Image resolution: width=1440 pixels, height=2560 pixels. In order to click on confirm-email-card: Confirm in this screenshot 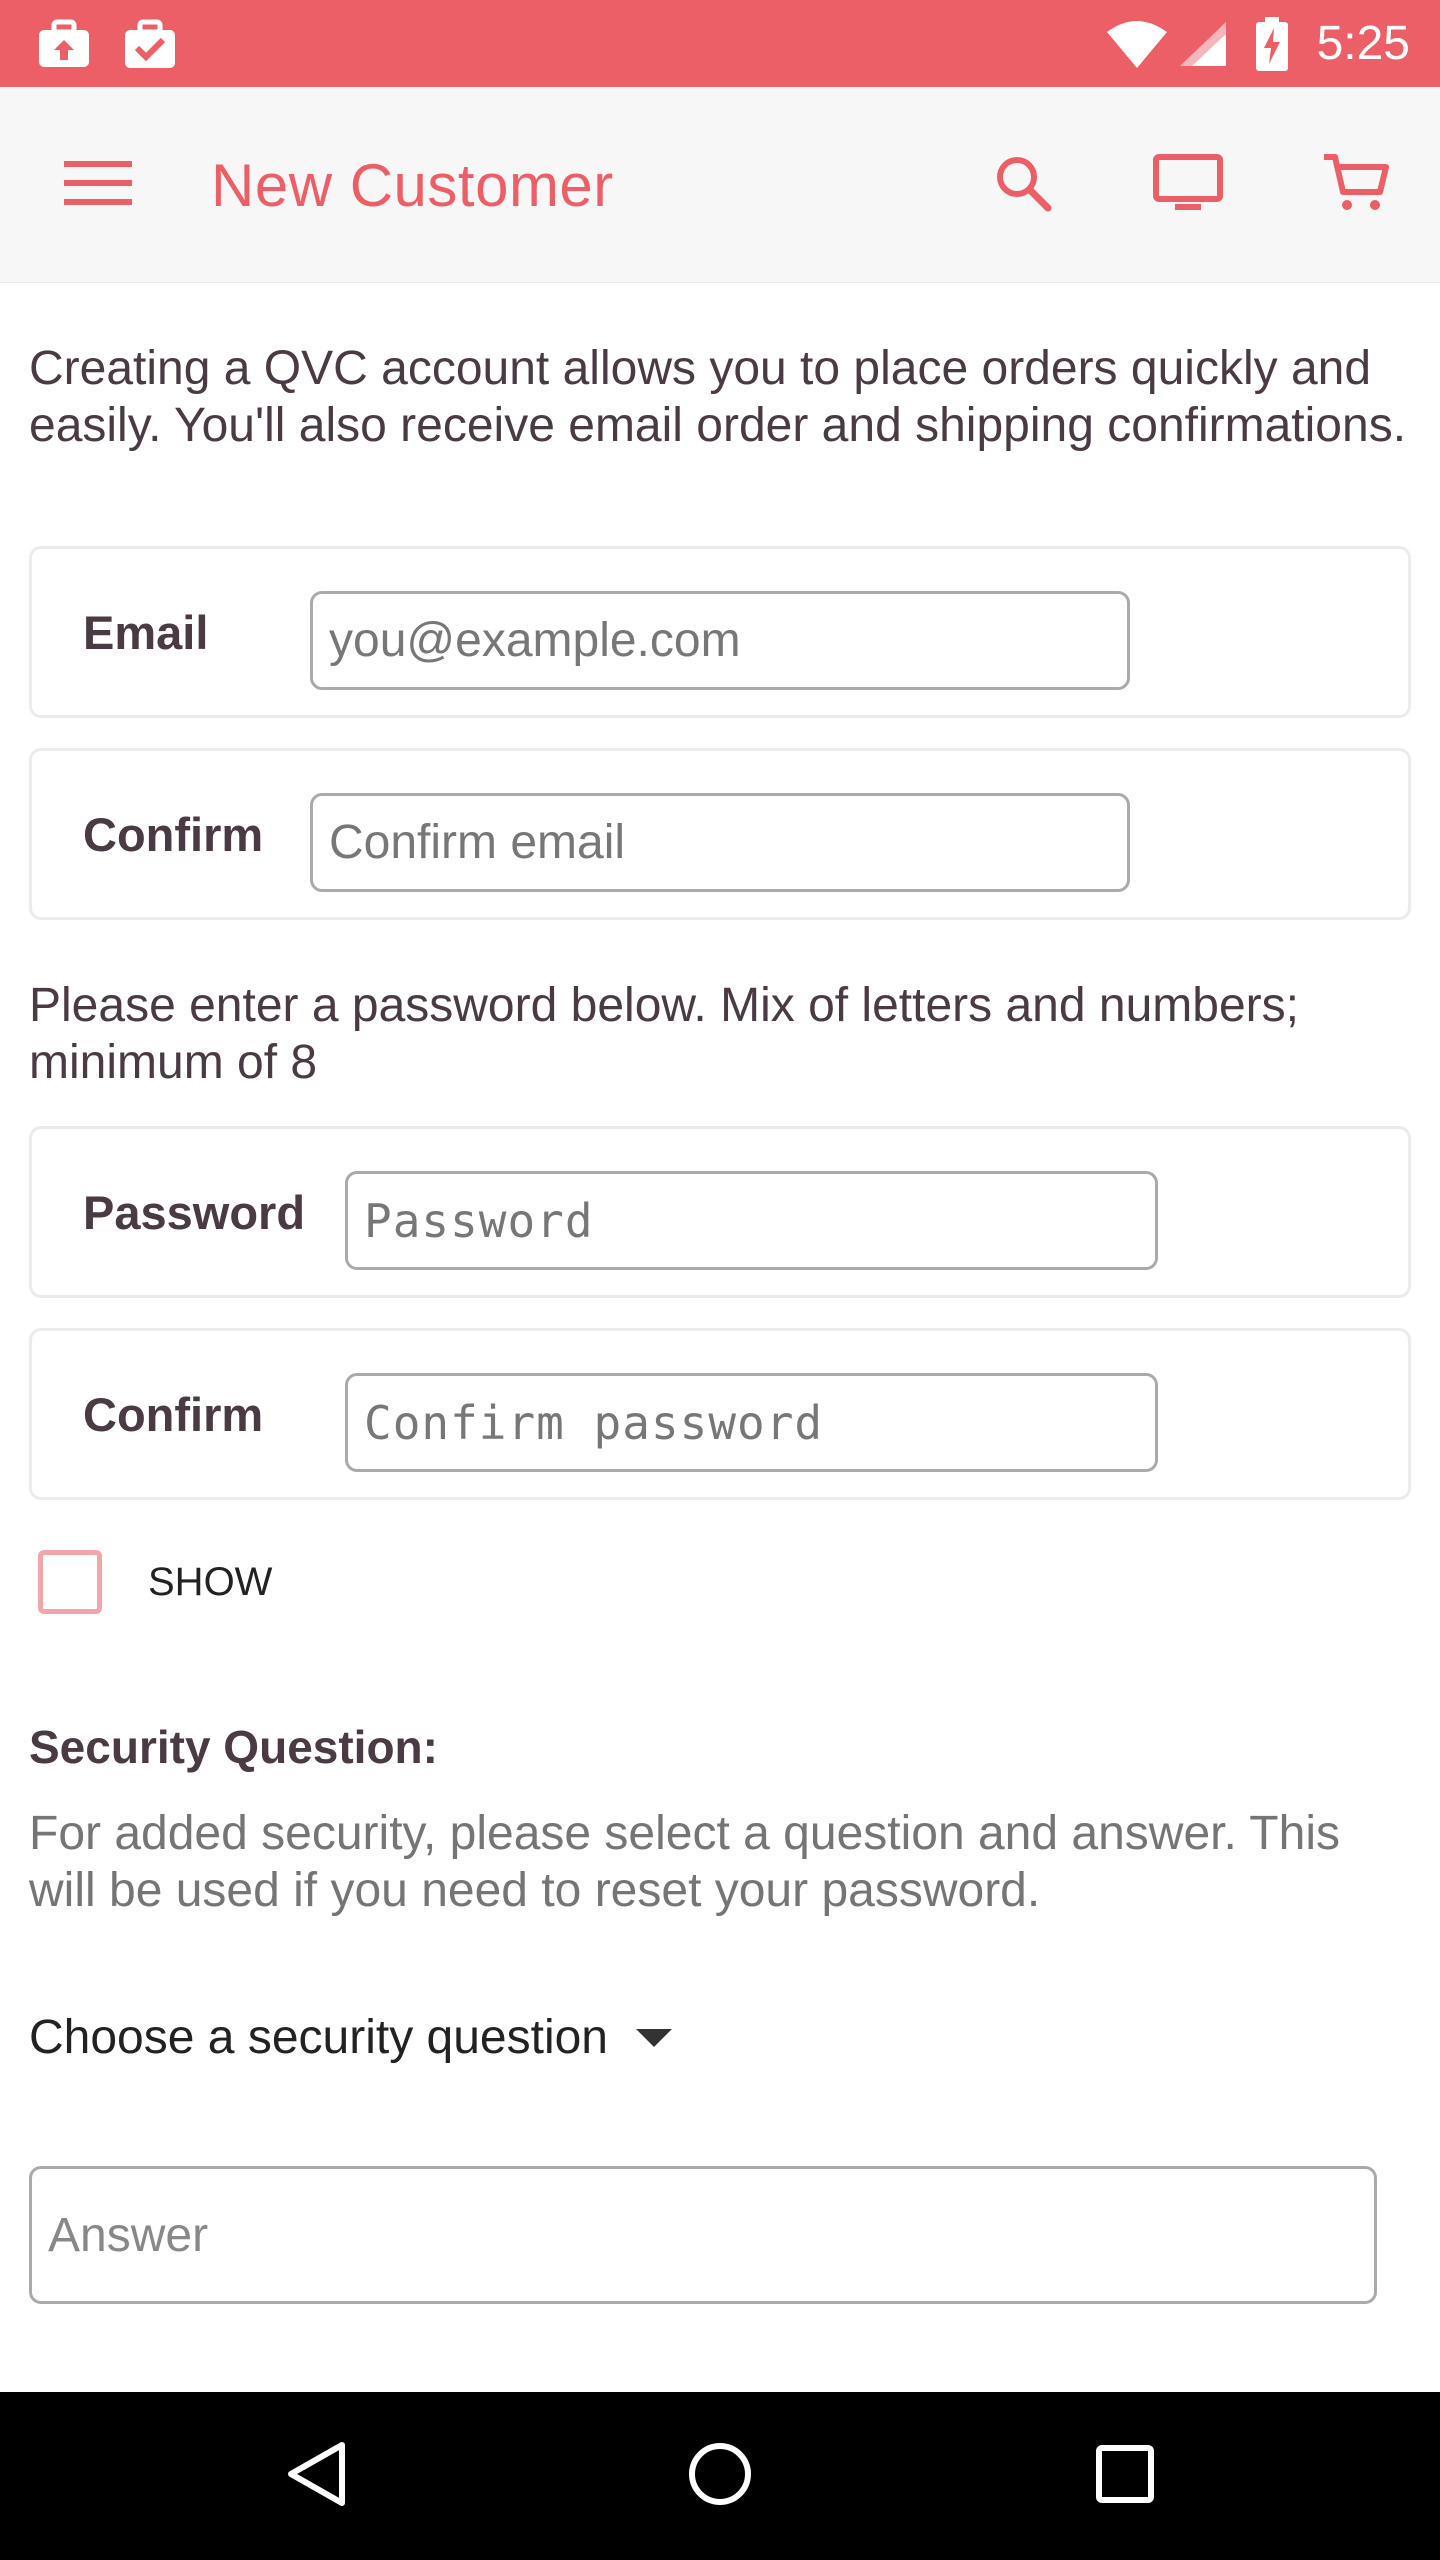, I will do `click(720, 834)`.